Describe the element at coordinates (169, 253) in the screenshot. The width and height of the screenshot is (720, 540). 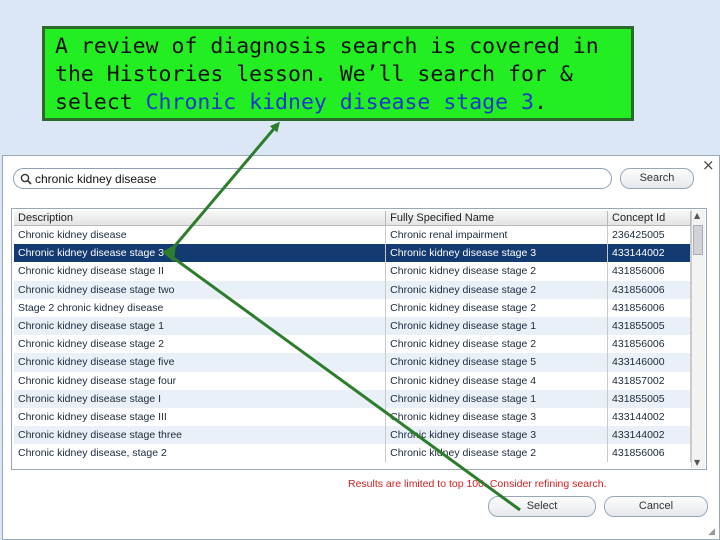
I see `arrow-tip` at that location.